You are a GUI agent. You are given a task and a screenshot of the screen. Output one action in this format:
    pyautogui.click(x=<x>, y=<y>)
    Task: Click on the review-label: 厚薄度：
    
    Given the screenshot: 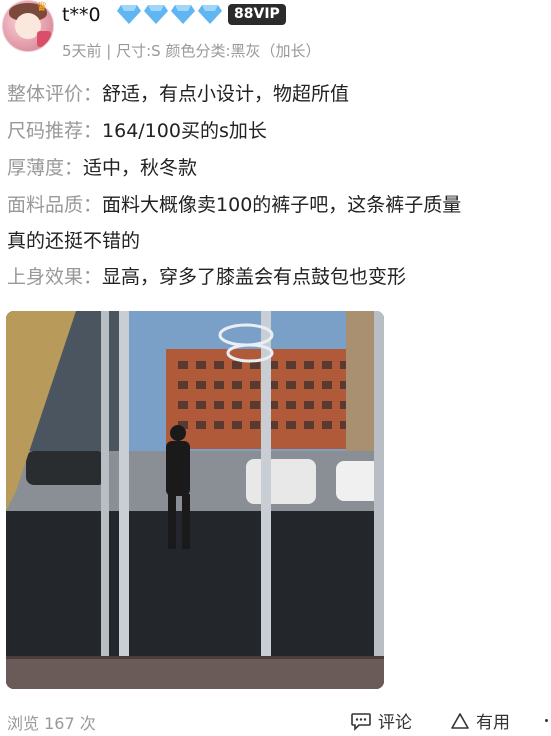 What is the action you would take?
    pyautogui.click(x=45, y=168)
    